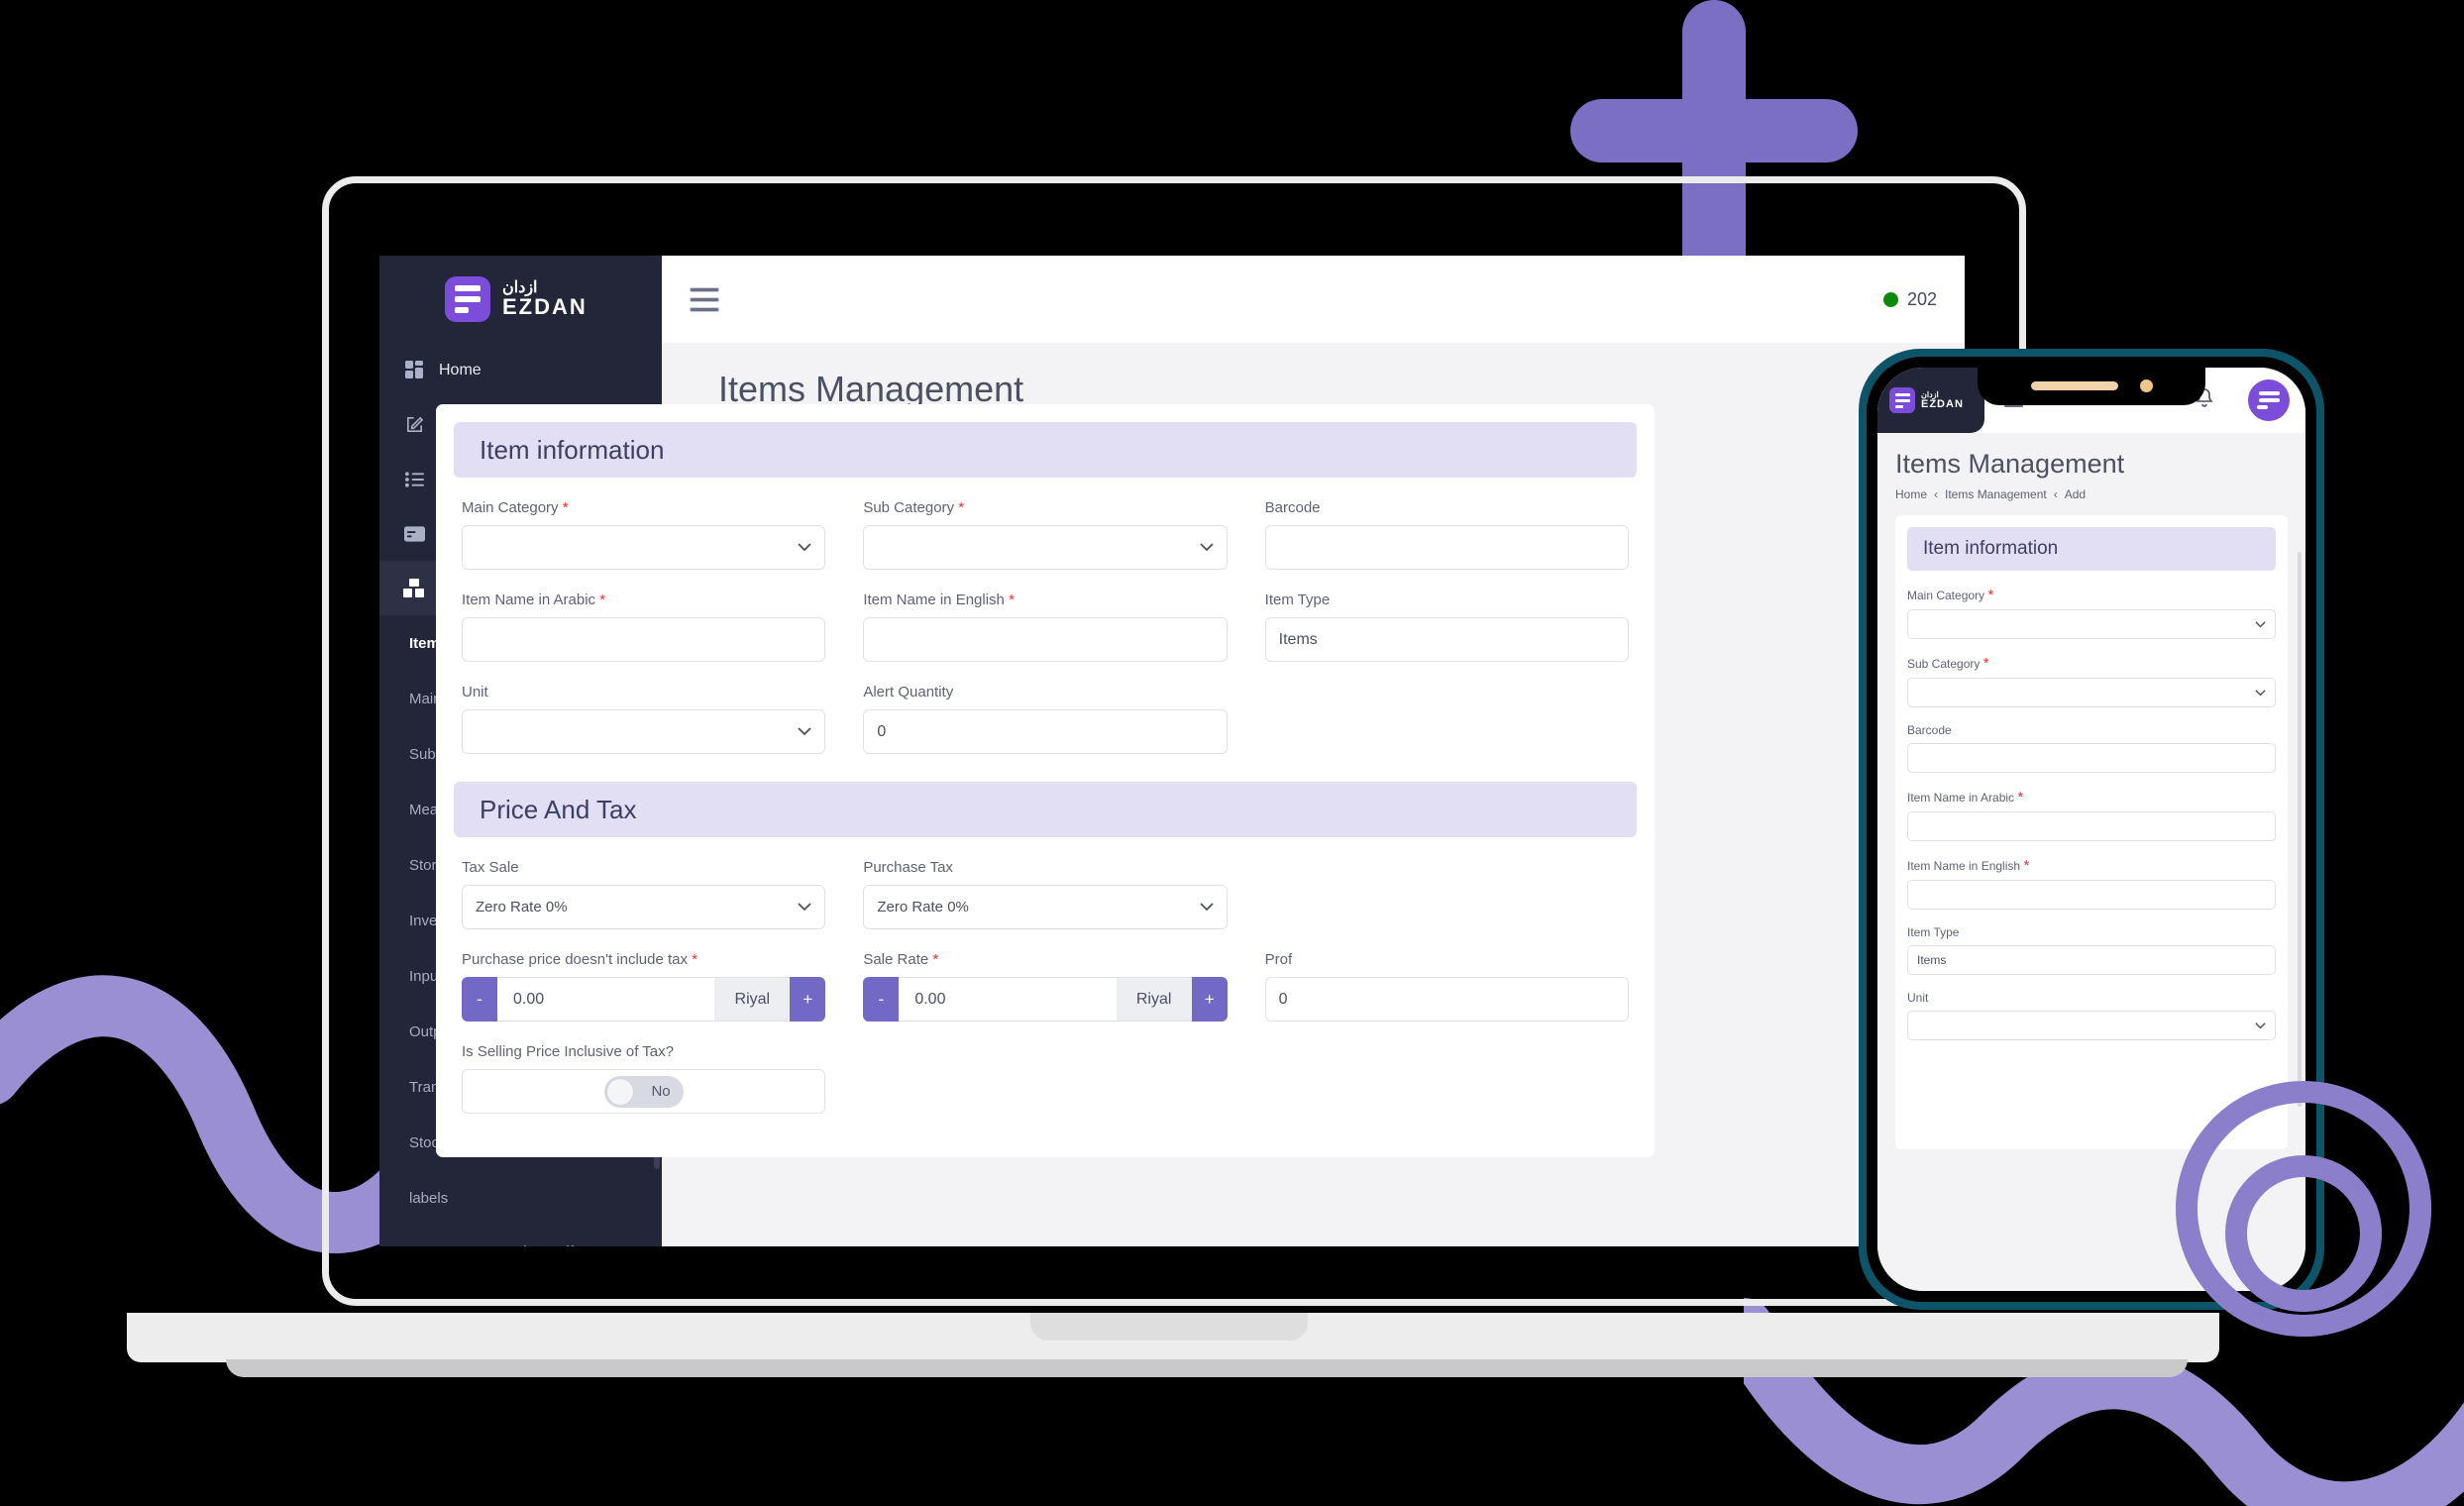  What do you see at coordinates (914, 507) in the screenshot?
I see `label-sub-category: Sub Category *` at bounding box center [914, 507].